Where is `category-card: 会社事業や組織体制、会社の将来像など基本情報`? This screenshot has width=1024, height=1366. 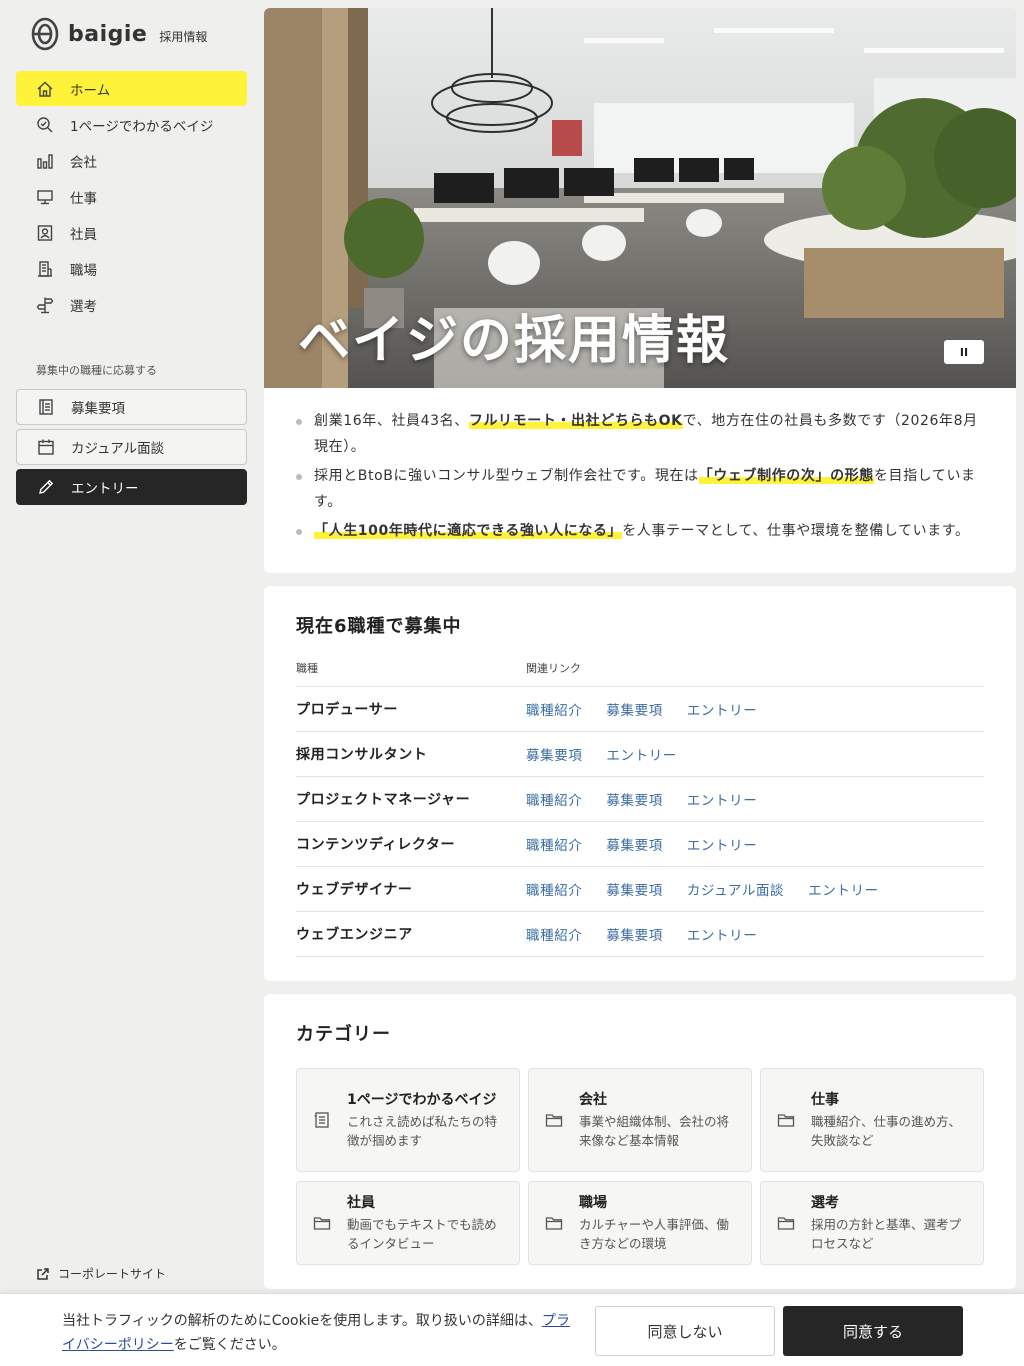
category-card: 会社事業や組織体制、会社の将来像など基本情報 is located at coordinates (640, 1120).